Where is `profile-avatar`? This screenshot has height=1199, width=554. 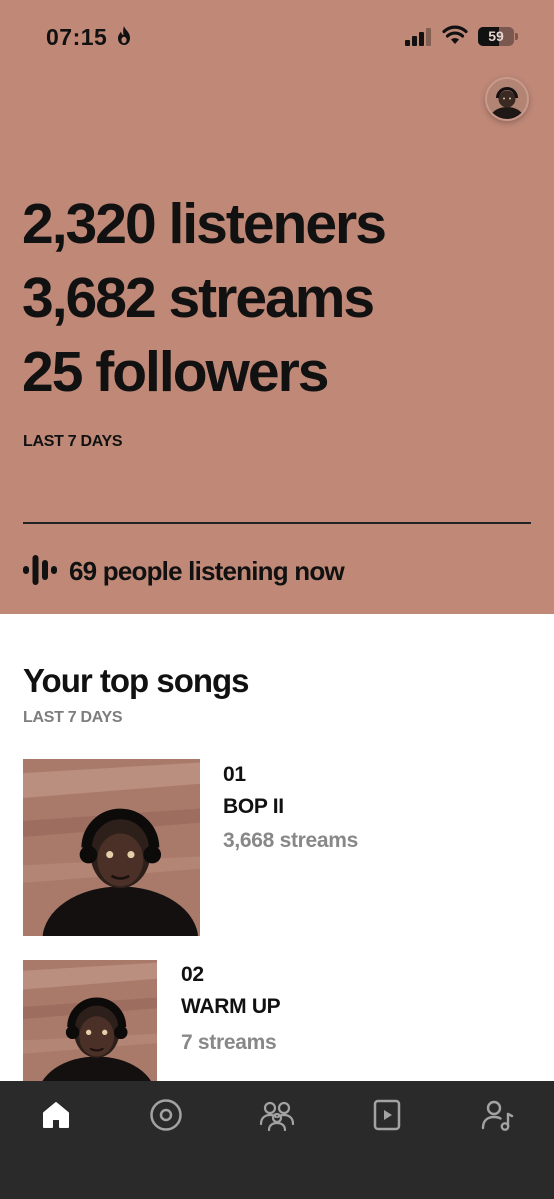
profile-avatar is located at coordinates (507, 99).